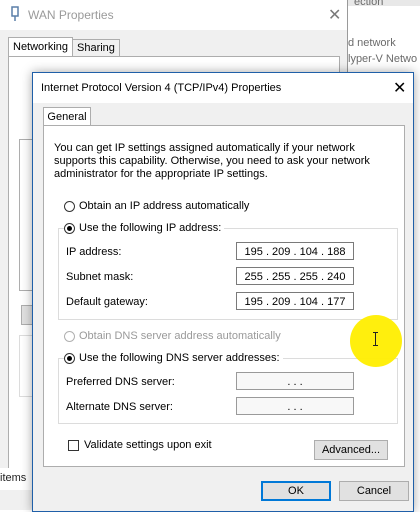 Image resolution: width=420 pixels, height=512 pixels. Describe the element at coordinates (107, 302) in the screenshot. I see `default-gateway-label: Default gateway:` at that location.